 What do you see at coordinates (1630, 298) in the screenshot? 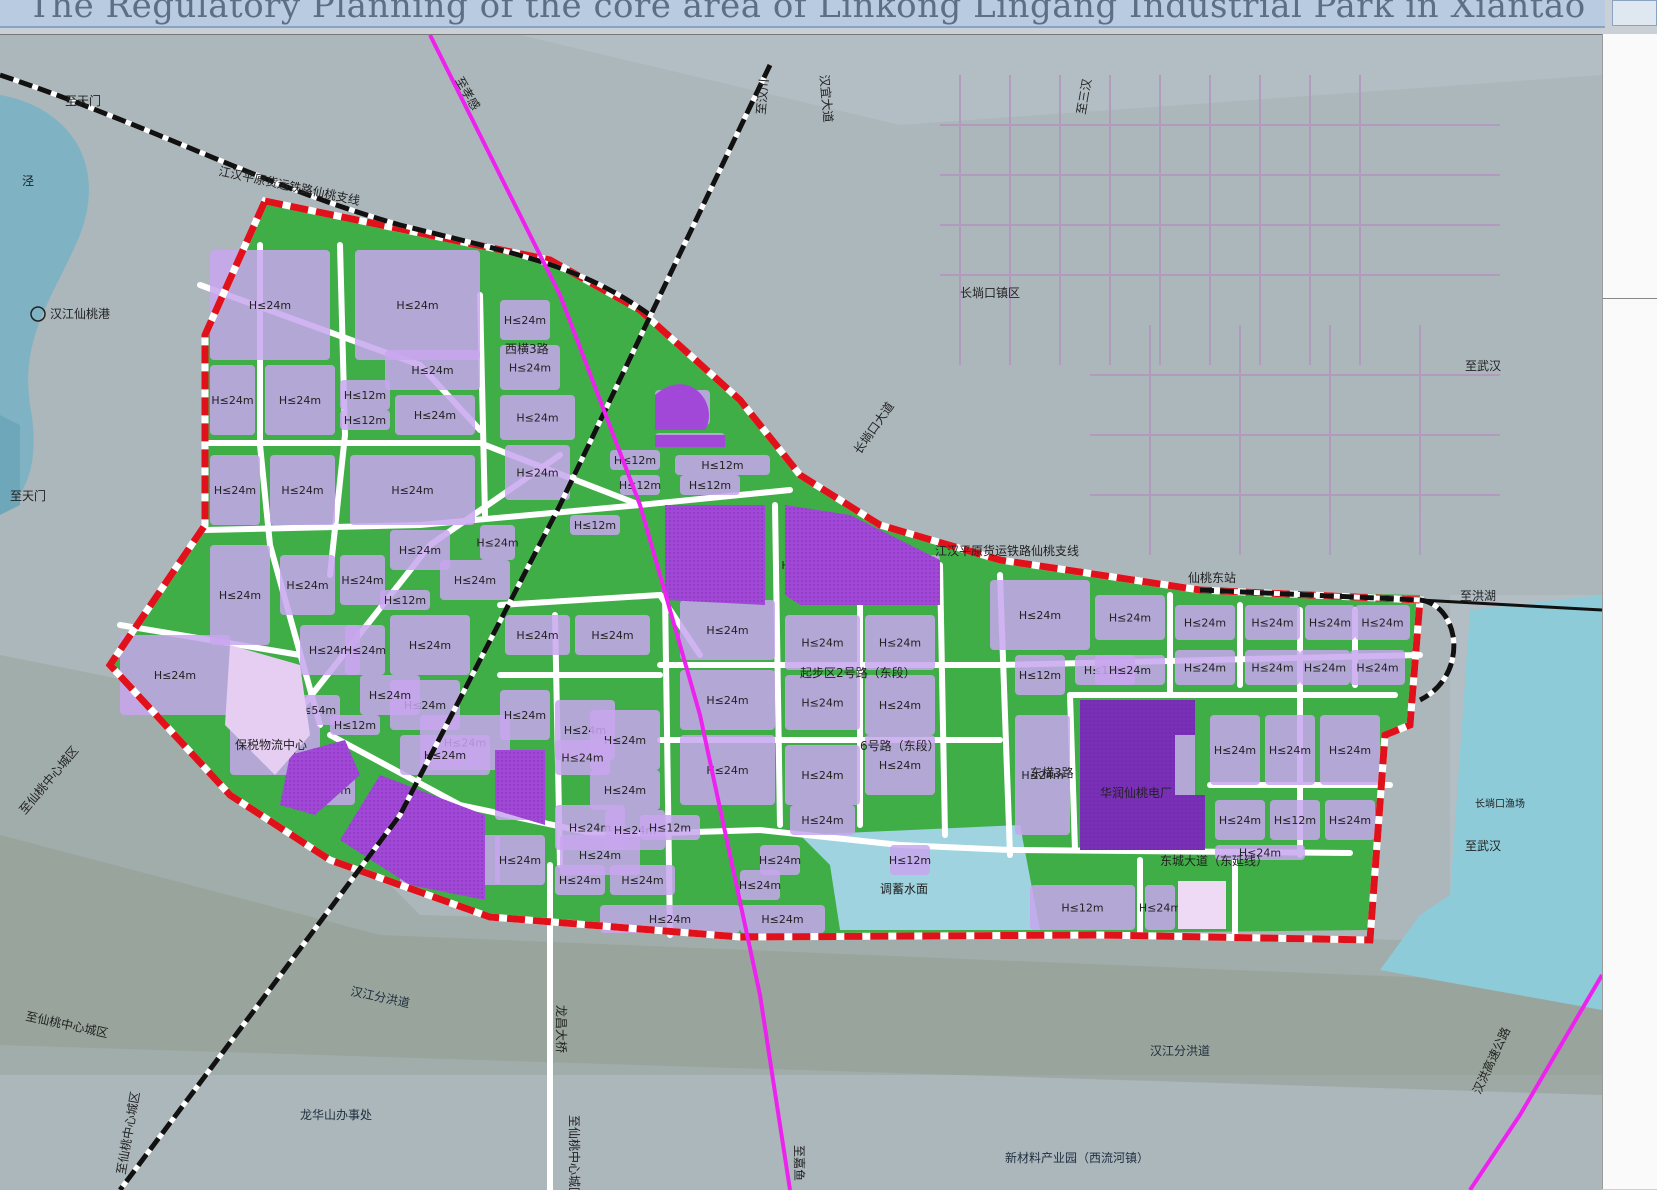
I see `side-panel-divider` at bounding box center [1630, 298].